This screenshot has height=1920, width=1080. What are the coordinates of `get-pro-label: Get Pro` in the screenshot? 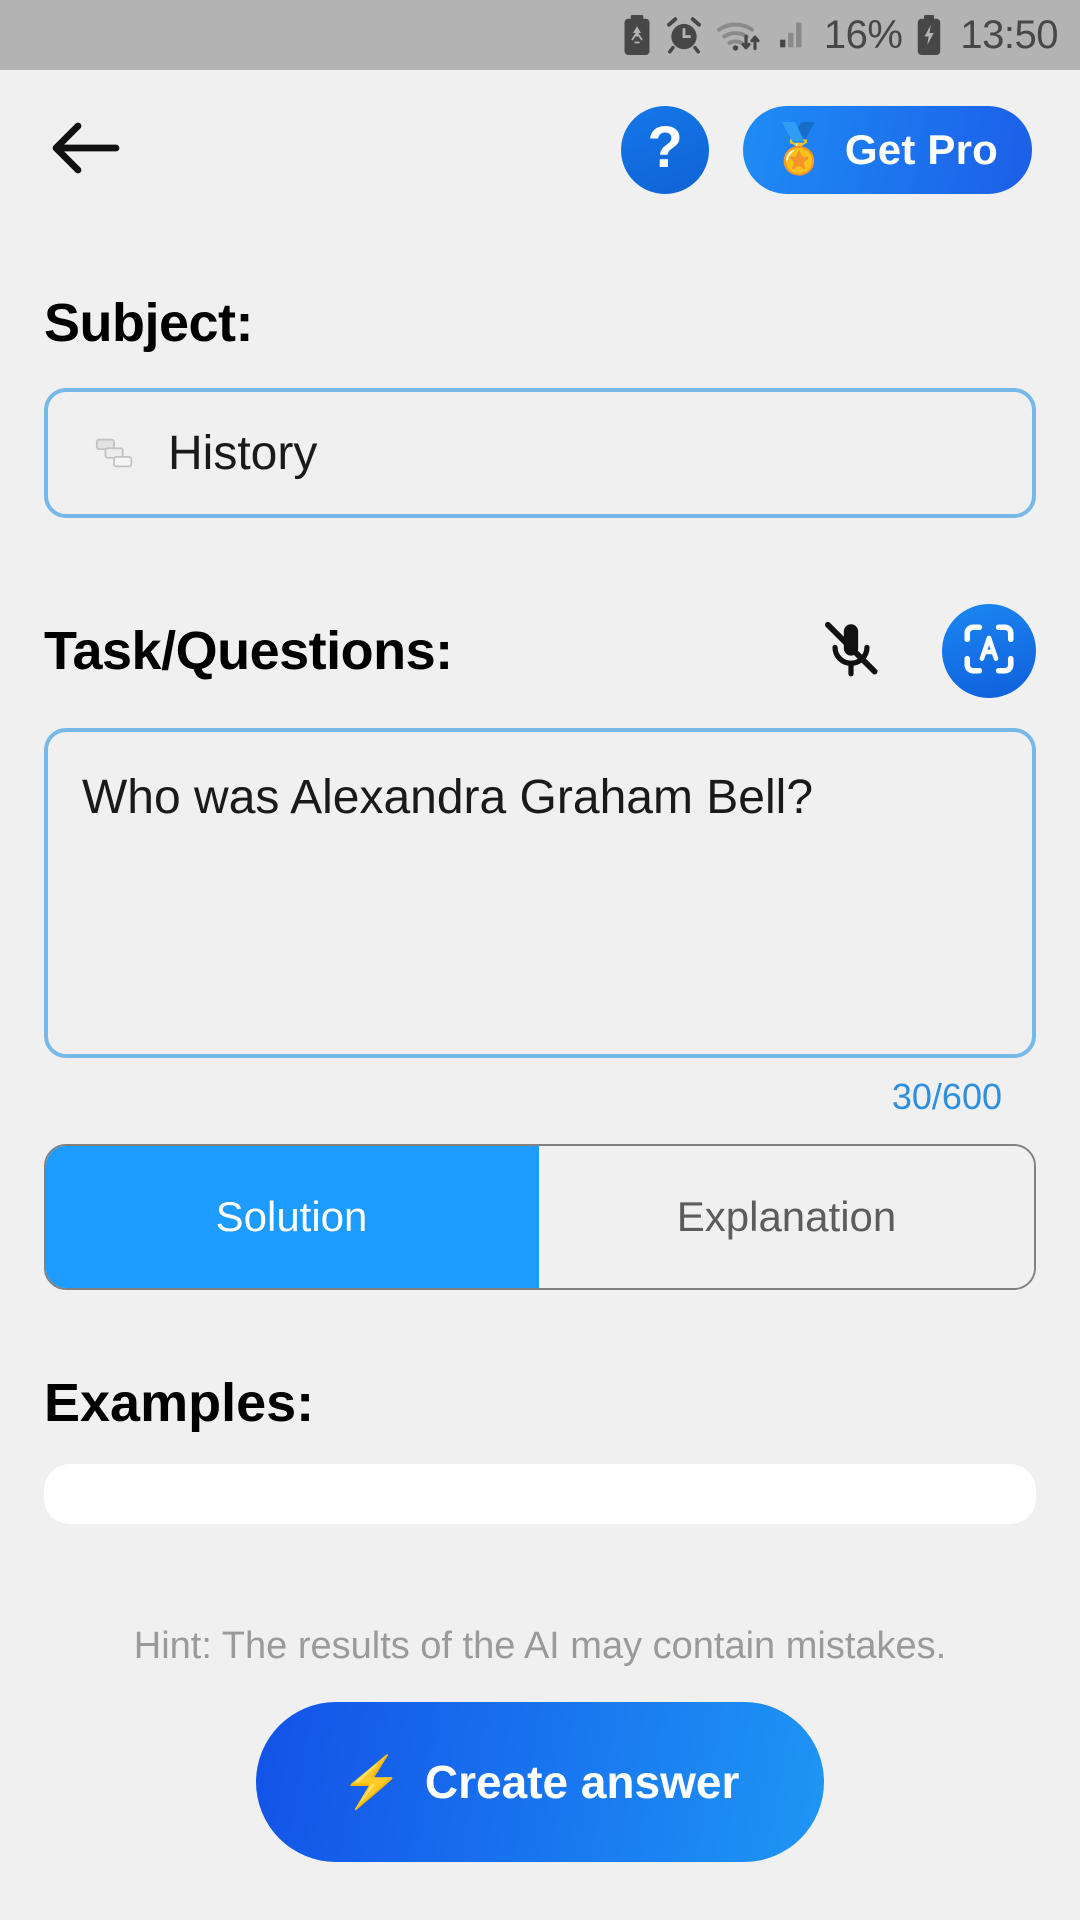 It's located at (921, 149).